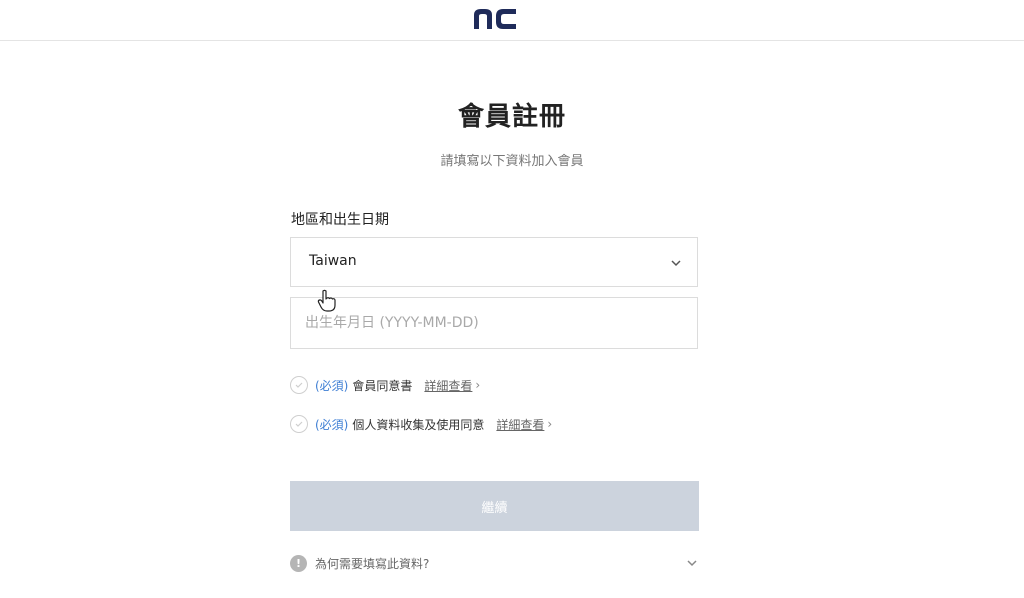 Image resolution: width=1024 pixels, height=598 pixels. I want to click on page-title: 會員註冊, so click(511, 117).